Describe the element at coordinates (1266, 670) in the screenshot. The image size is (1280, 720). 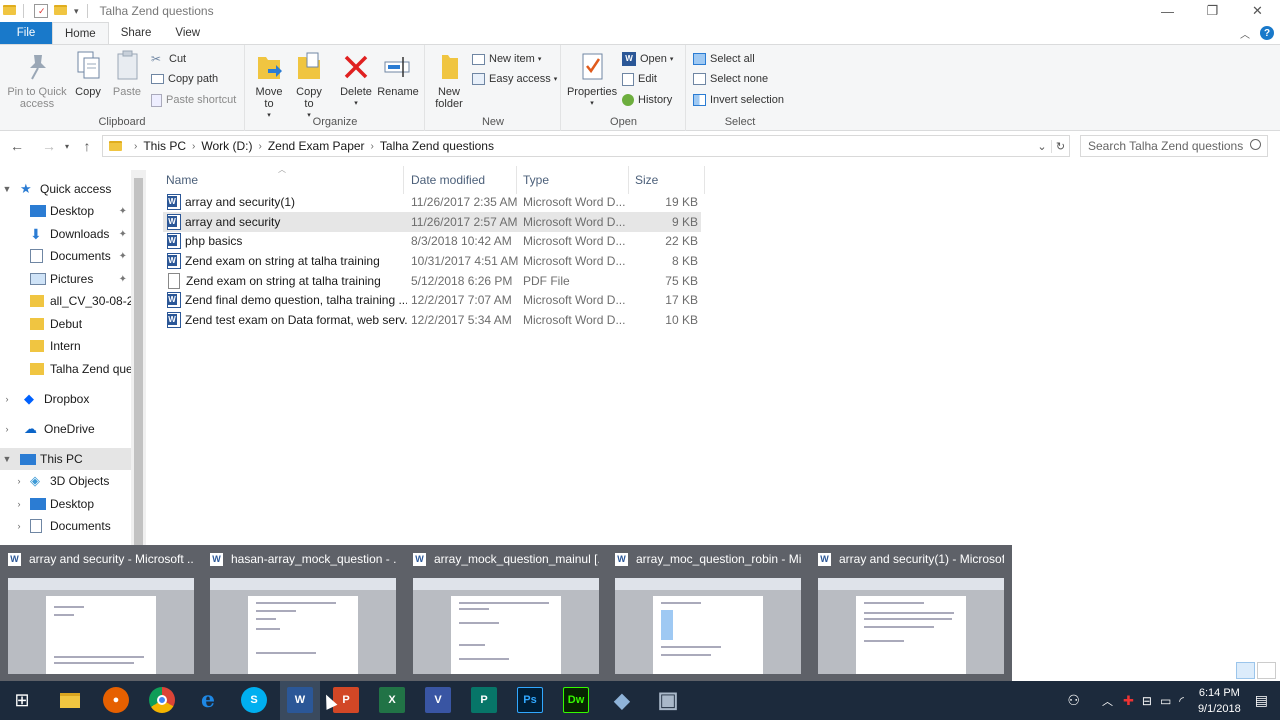
I see `large-icons-view-icon` at that location.